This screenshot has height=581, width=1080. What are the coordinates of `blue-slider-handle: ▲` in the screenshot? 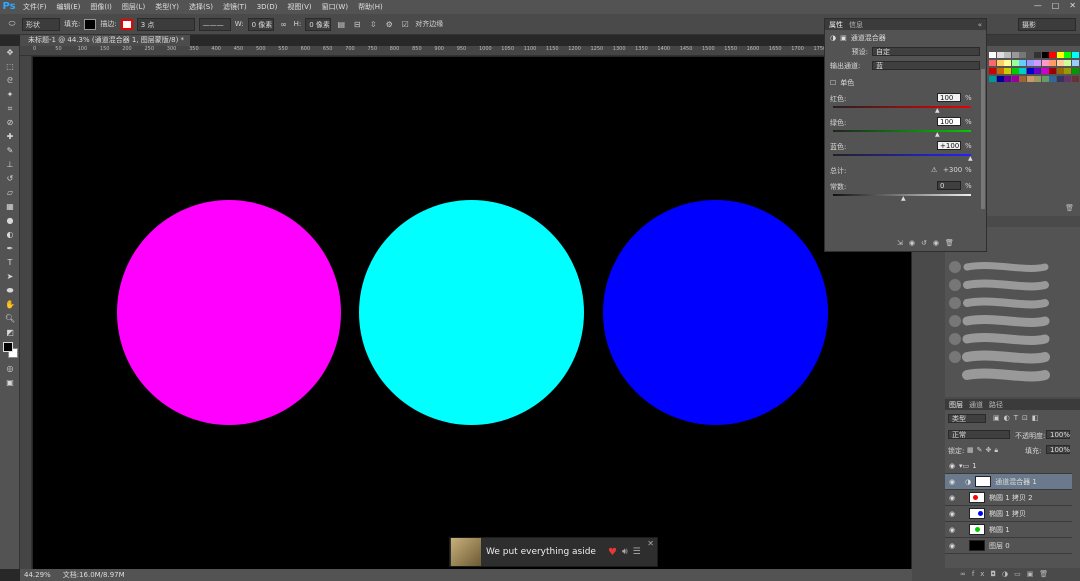 It's located at (970, 158).